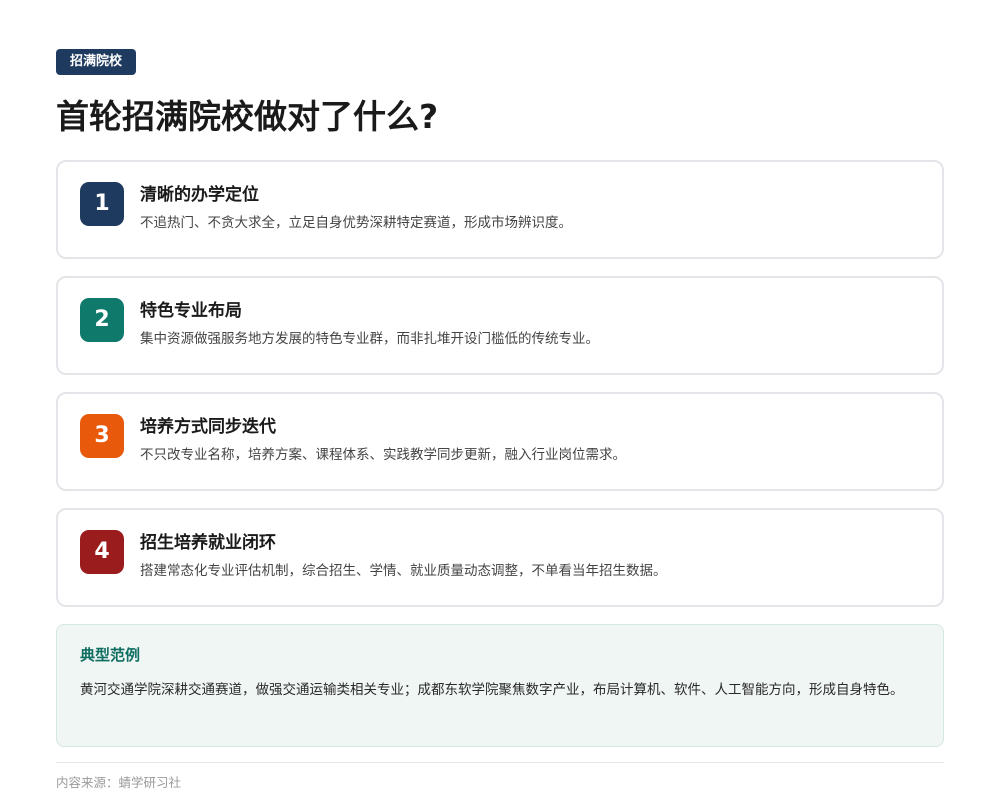  What do you see at coordinates (102, 552) in the screenshot?
I see `number-badge: 4` at bounding box center [102, 552].